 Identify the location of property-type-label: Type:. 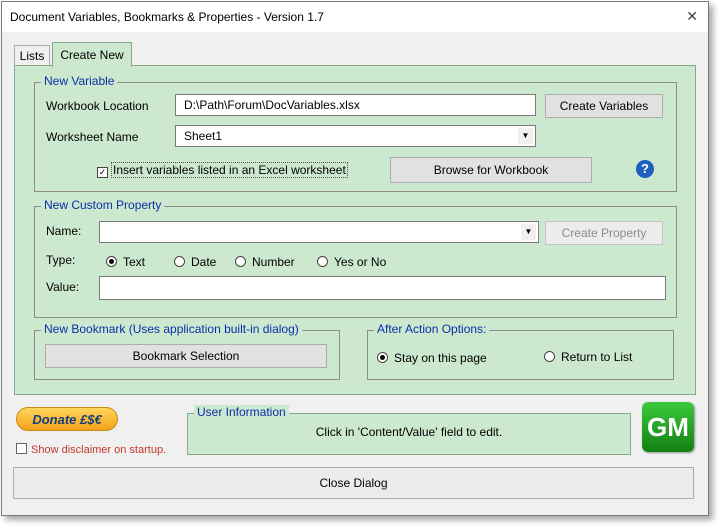
(61, 260).